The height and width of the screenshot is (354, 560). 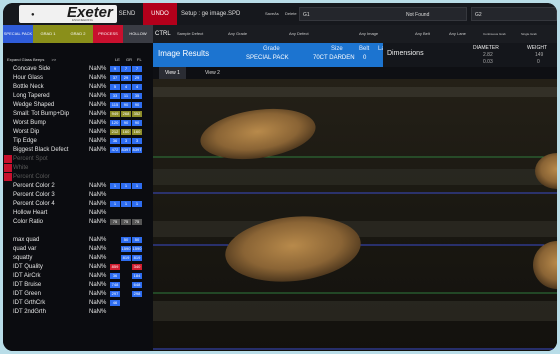 What do you see at coordinates (78, 186) in the screenshot?
I see `param-row: Percent Color 2 NaN% 1 1 1` at bounding box center [78, 186].